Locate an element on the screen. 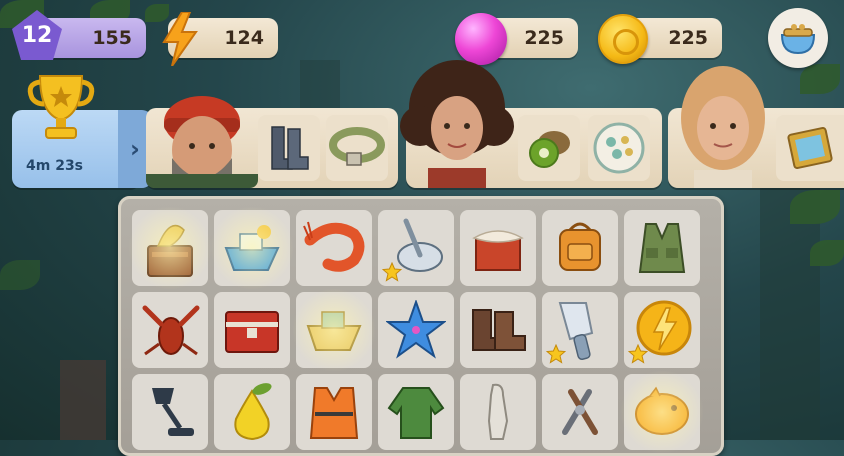  board-cell-pliers is located at coordinates (580, 412).